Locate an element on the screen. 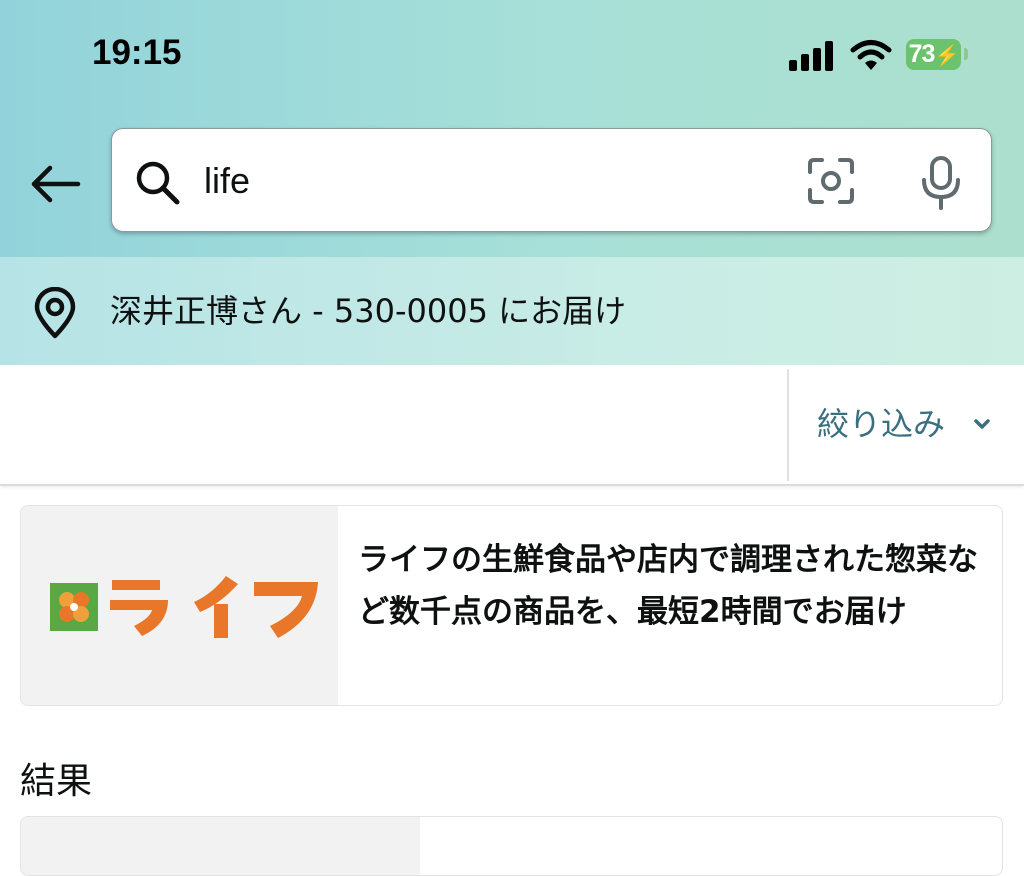 This screenshot has height=876, width=1024. location-pin-icon is located at coordinates (55, 313).